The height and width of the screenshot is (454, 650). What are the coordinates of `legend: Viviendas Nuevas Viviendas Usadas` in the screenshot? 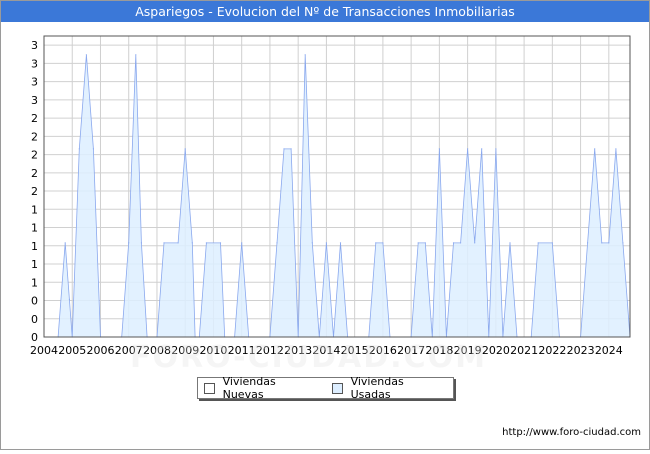 It's located at (325, 388).